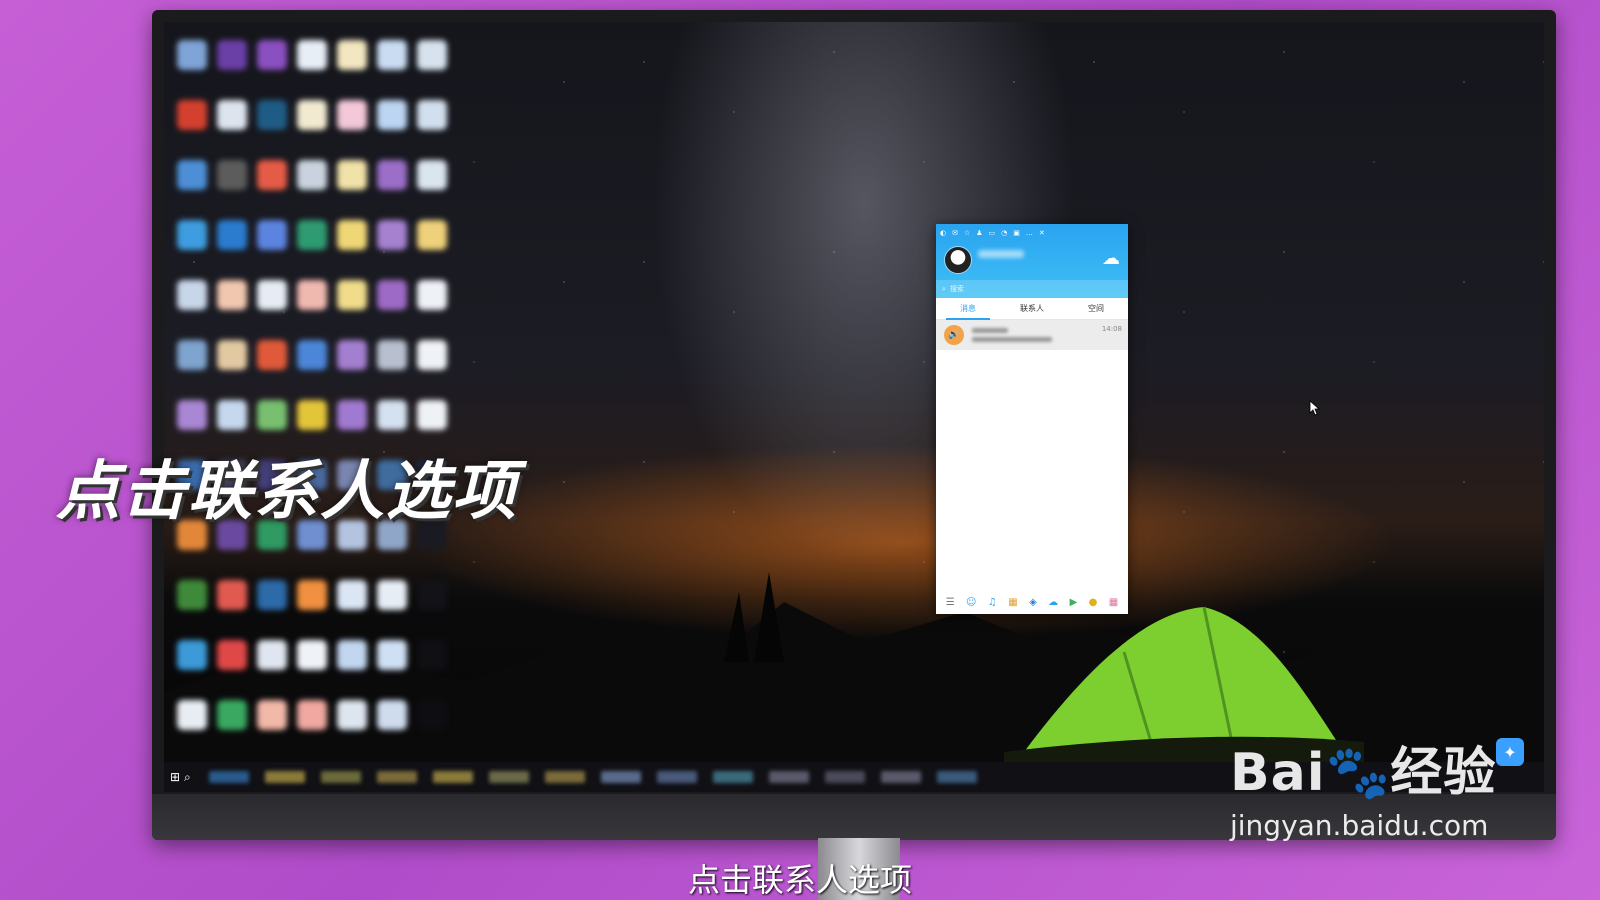  What do you see at coordinates (1012, 602) in the screenshot?
I see `store-icon: ▦` at bounding box center [1012, 602].